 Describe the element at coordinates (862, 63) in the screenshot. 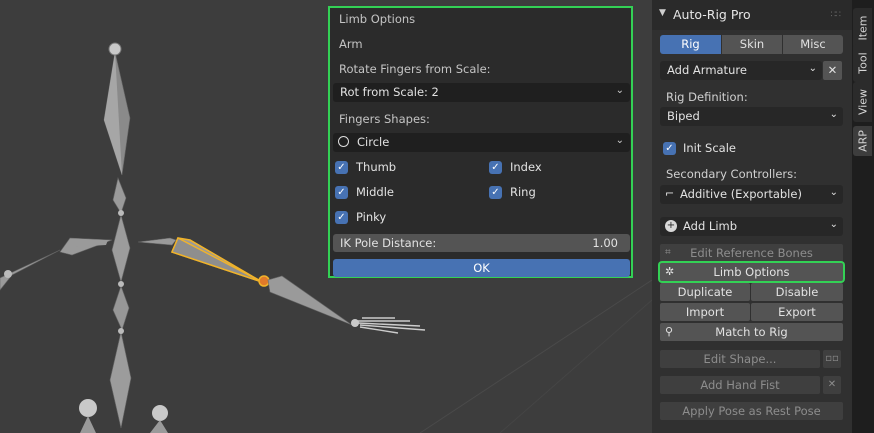

I see `tab-tool: Tool` at that location.